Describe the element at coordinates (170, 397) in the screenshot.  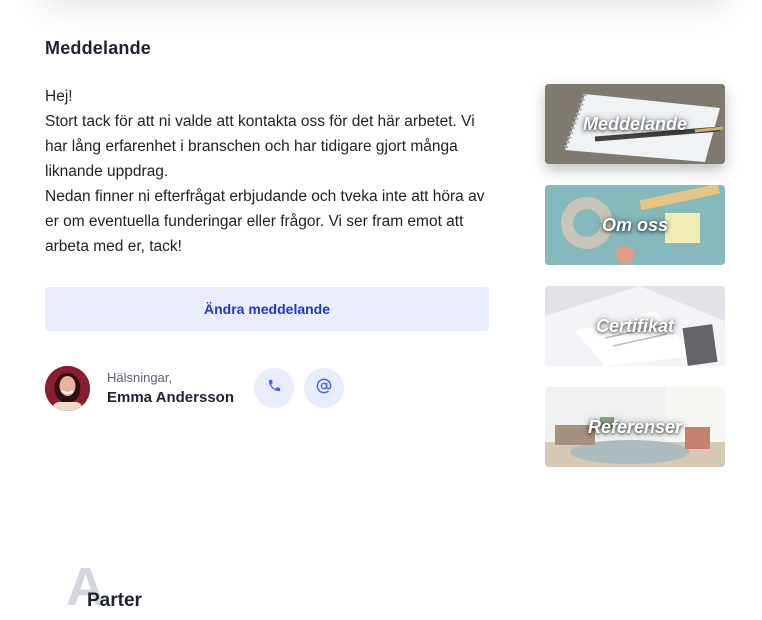
I see `sender-name: Emma Andersson` at that location.